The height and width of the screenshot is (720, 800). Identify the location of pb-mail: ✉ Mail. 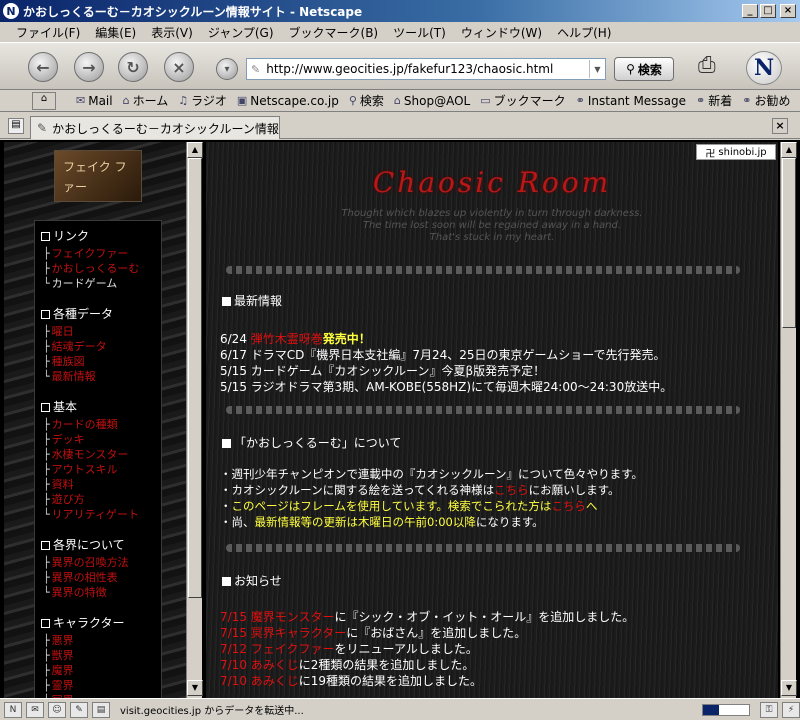
(94, 101).